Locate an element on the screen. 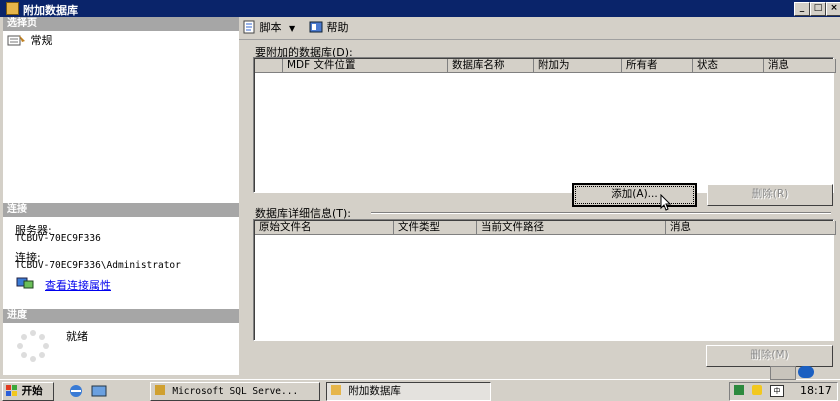 This screenshot has width=840, height=401. progress-panel: 就绪 is located at coordinates (121, 349).